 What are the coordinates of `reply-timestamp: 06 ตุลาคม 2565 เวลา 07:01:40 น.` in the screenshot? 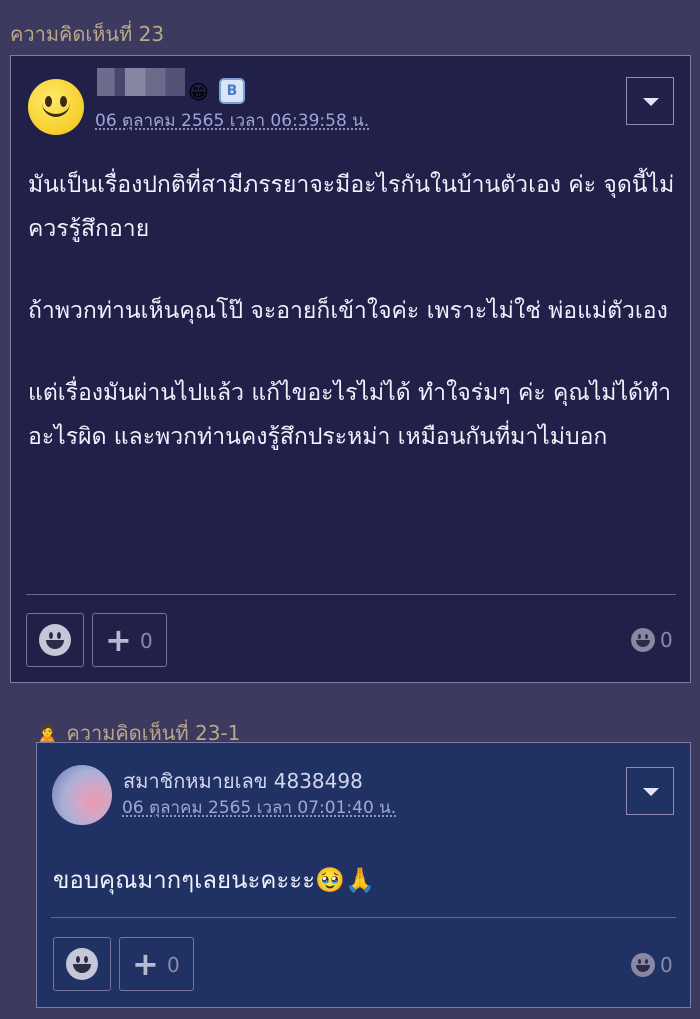 It's located at (259, 807).